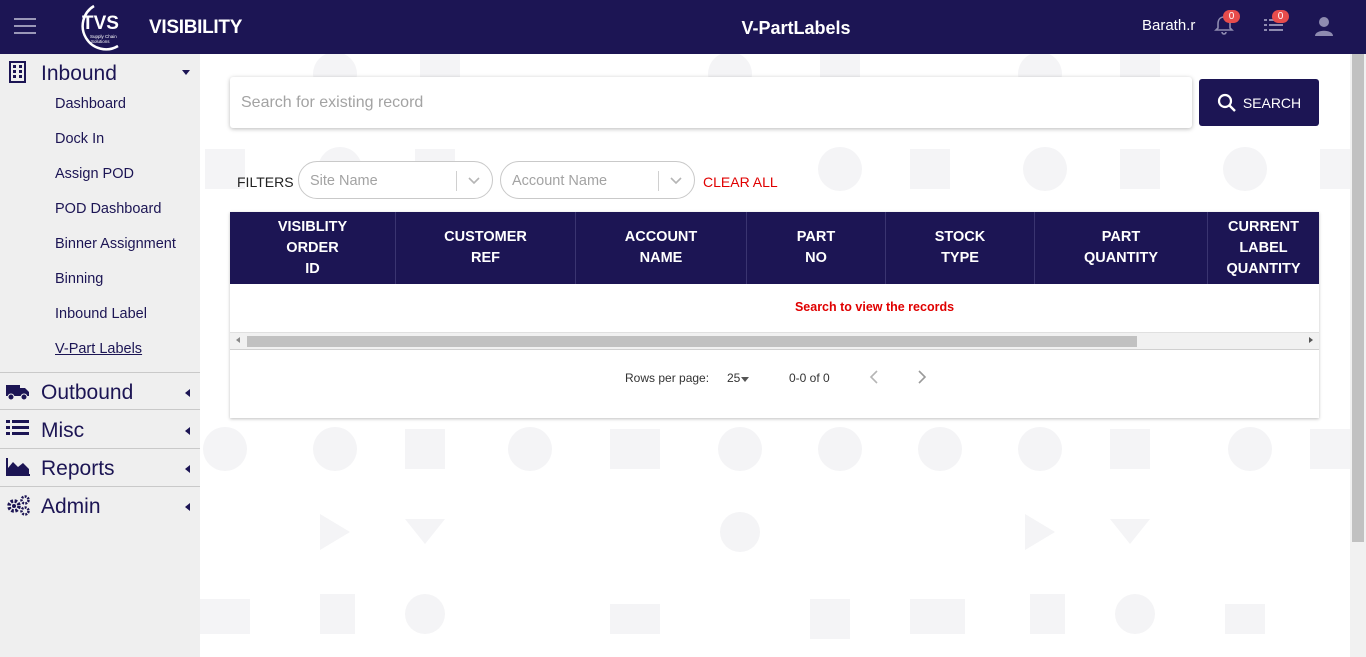 The width and height of the screenshot is (1366, 657). What do you see at coordinates (809, 378) in the screenshot?
I see `pagination-range: 0-0 of 0` at bounding box center [809, 378].